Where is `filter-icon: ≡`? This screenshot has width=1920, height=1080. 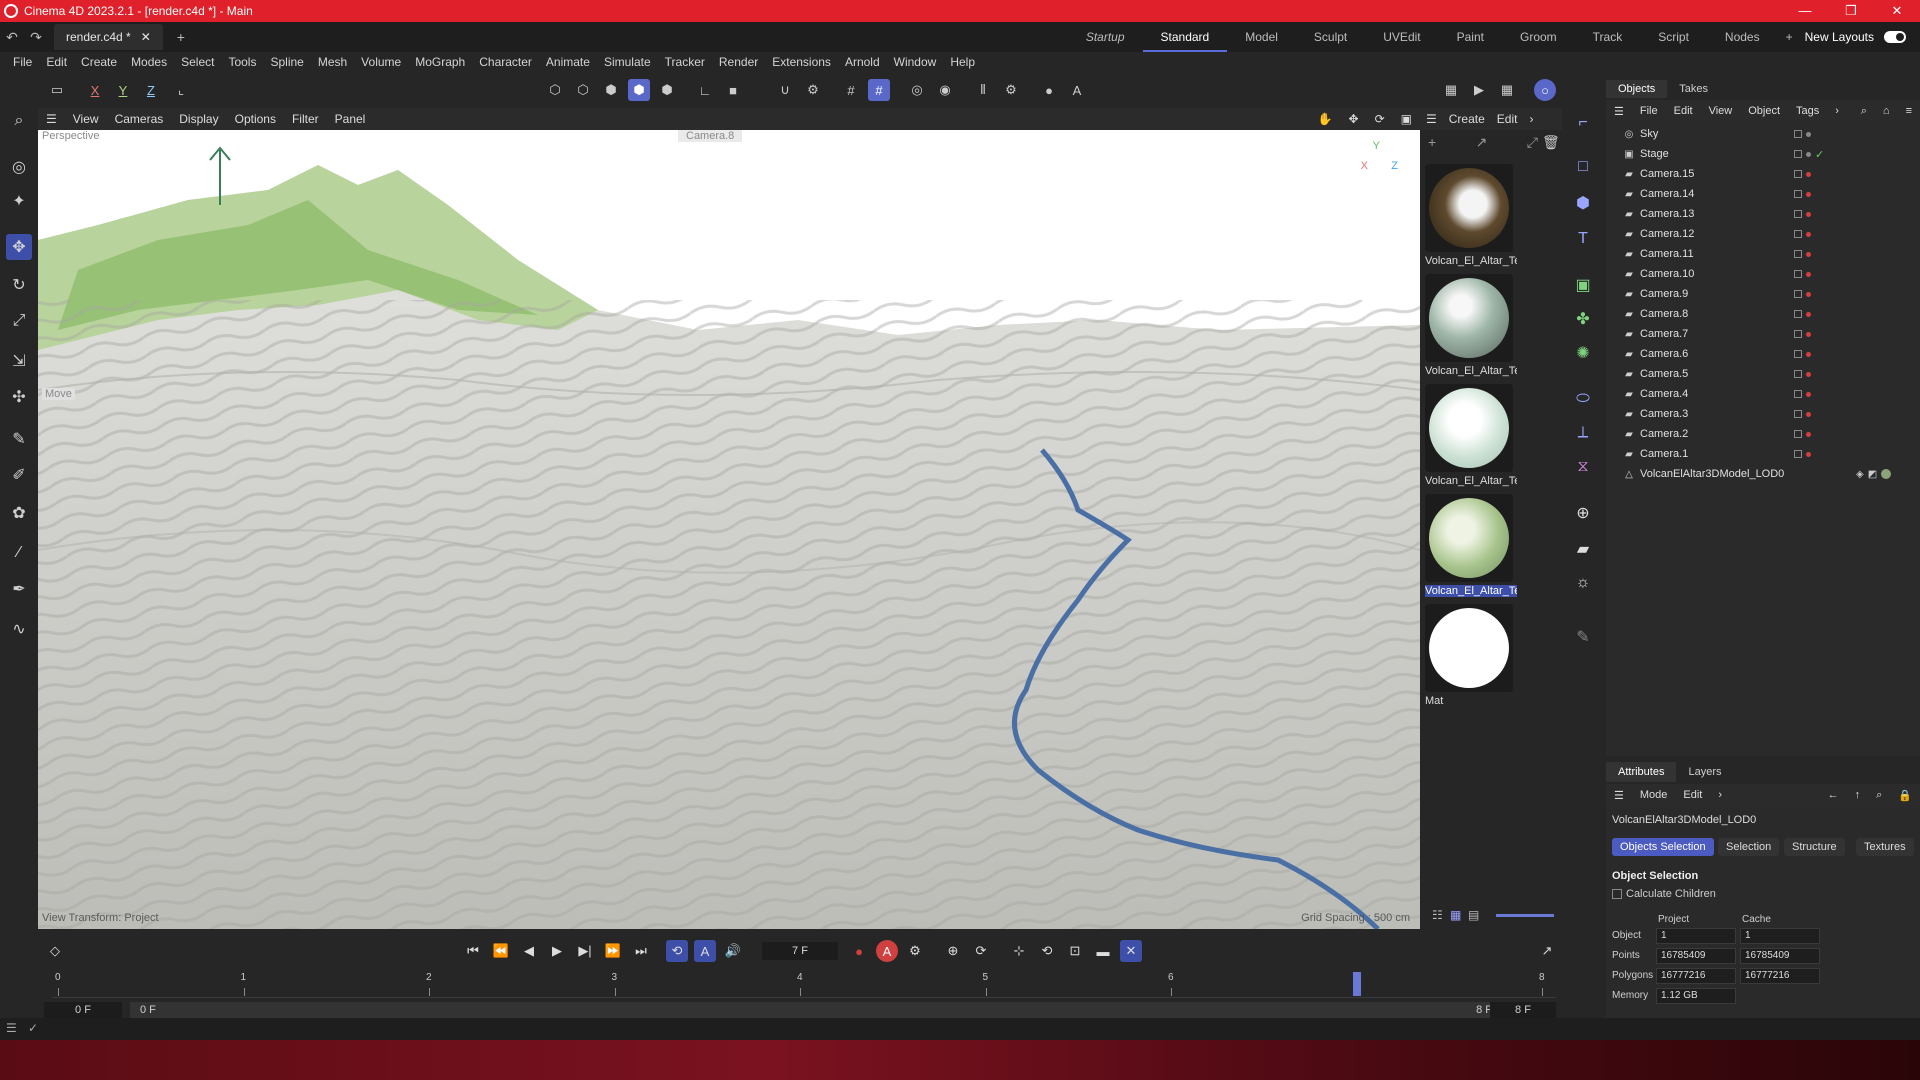 filter-icon: ≡ is located at coordinates (1909, 111).